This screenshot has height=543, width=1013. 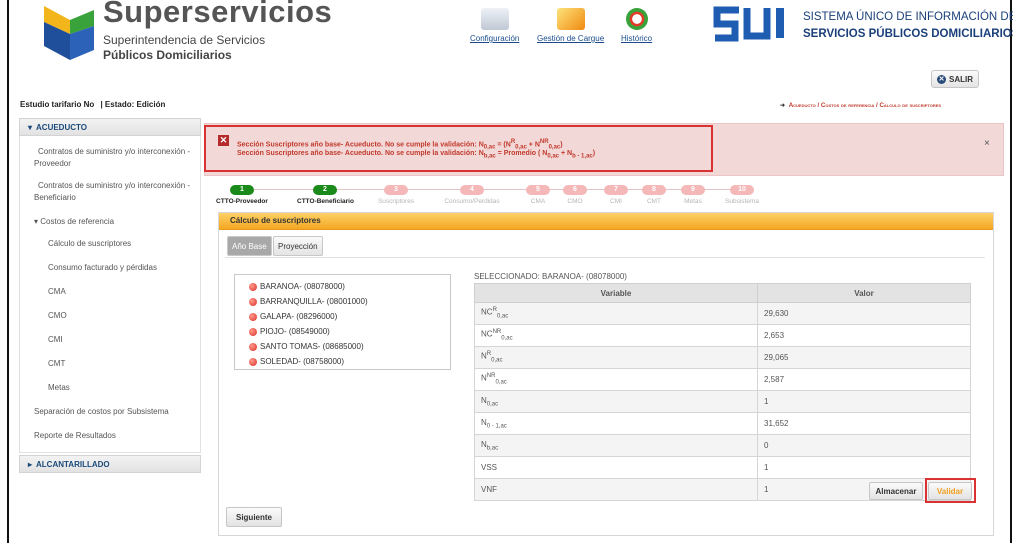 I want to click on step-1: 1 CTTO-Proveedor, so click(x=242, y=195).